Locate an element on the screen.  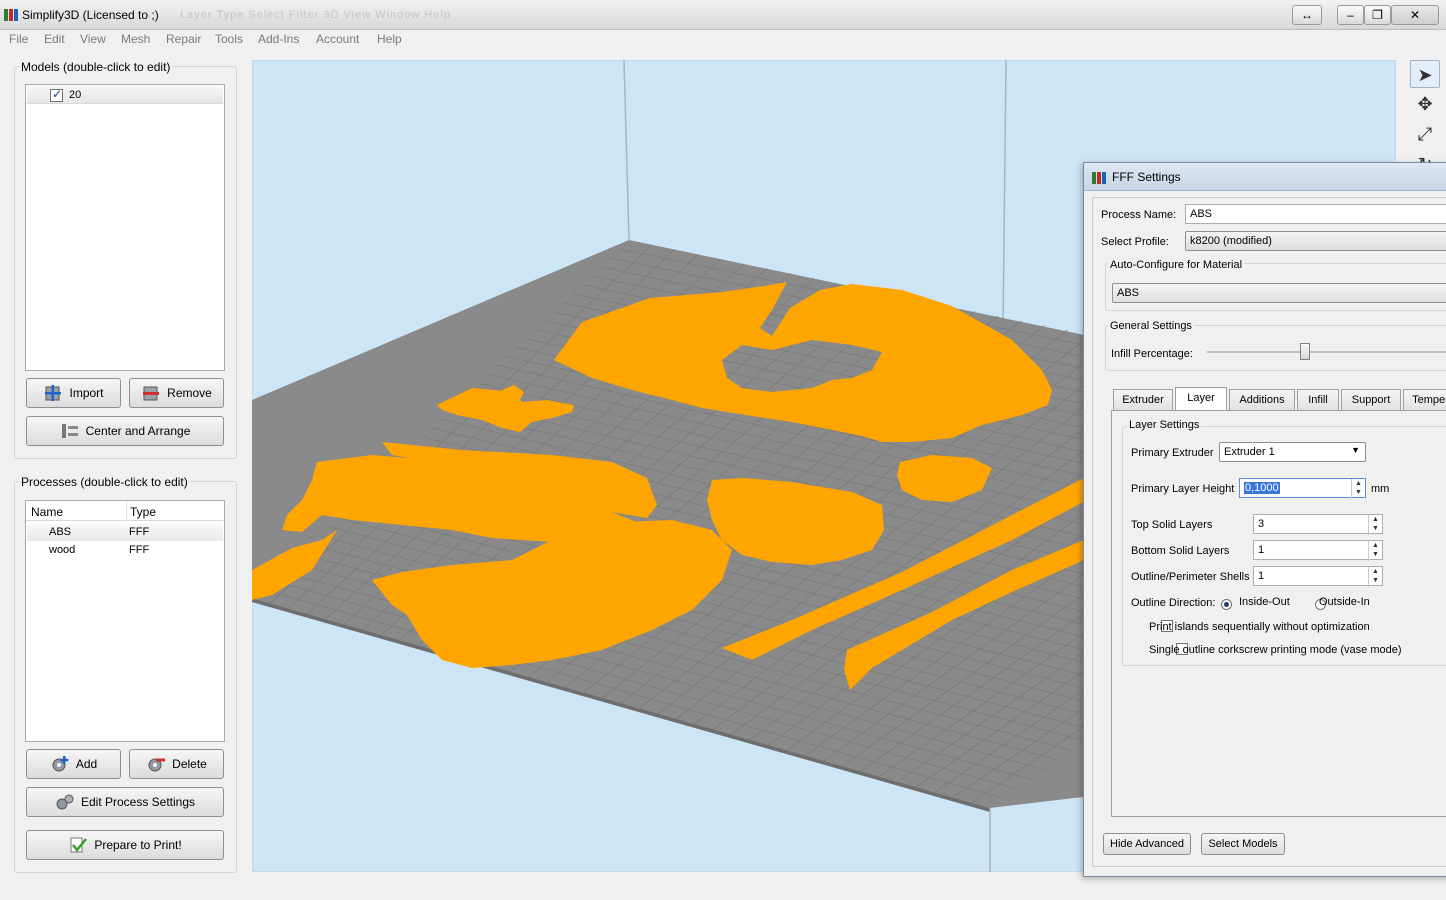
import-button: Import is located at coordinates (73, 393).